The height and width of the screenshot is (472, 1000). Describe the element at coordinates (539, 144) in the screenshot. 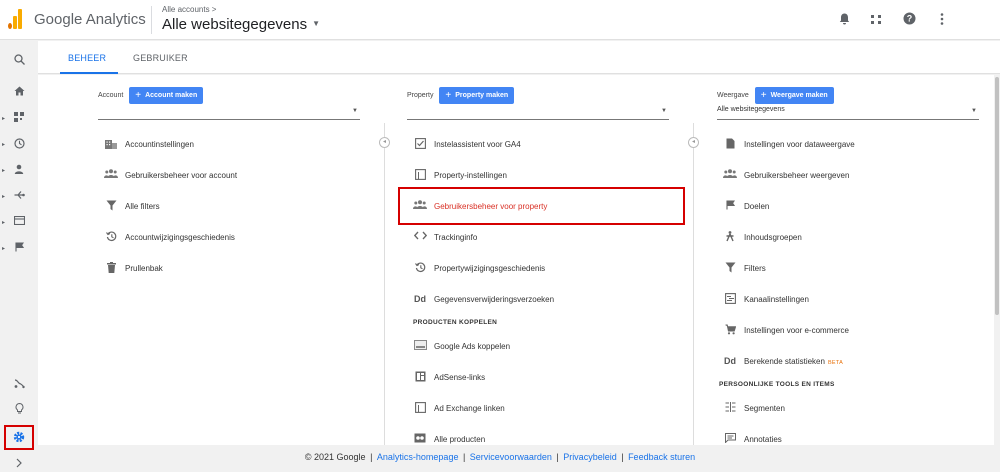

I see `menu-item-instelassistent-ga4: Instelassistent voor GA4` at that location.